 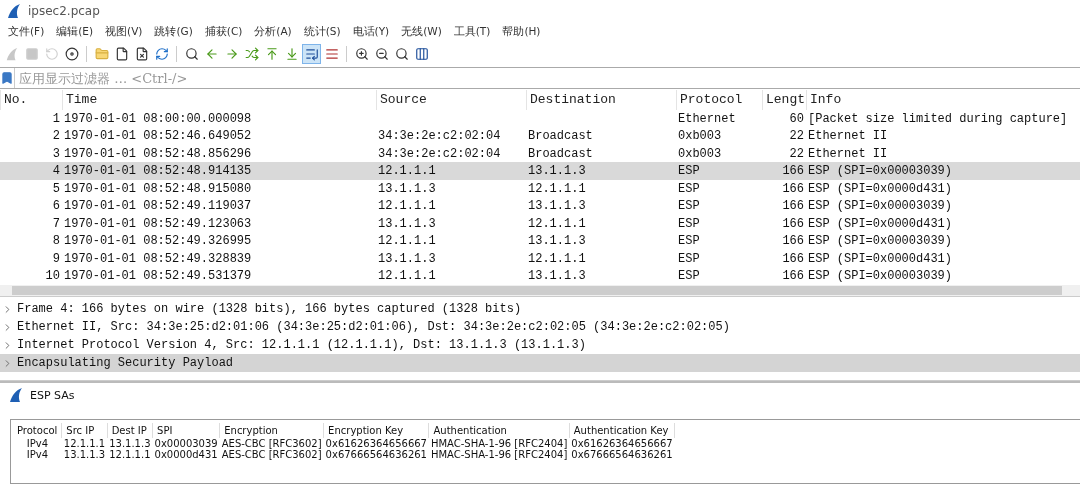 I want to click on list-icon, so click(x=311, y=54).